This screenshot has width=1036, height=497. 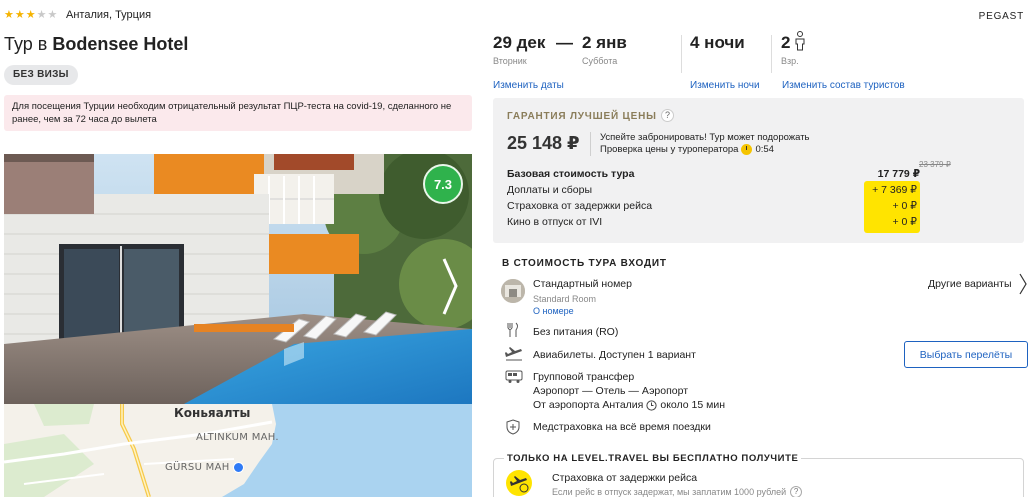 I want to click on map-district-label: GÜRSU MAH, so click(x=197, y=467).